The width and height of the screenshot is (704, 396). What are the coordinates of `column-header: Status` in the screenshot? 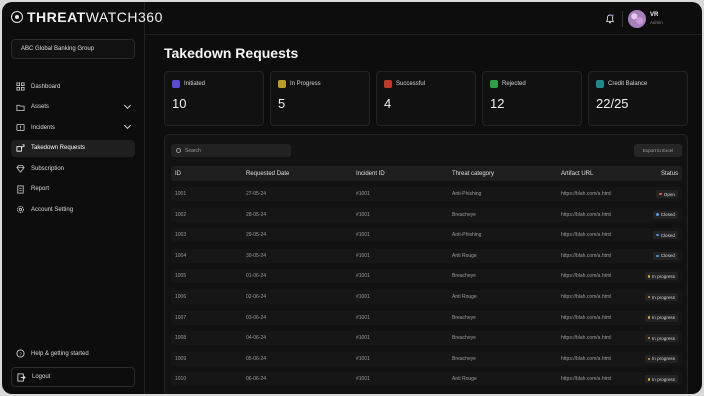 It's located at (669, 173).